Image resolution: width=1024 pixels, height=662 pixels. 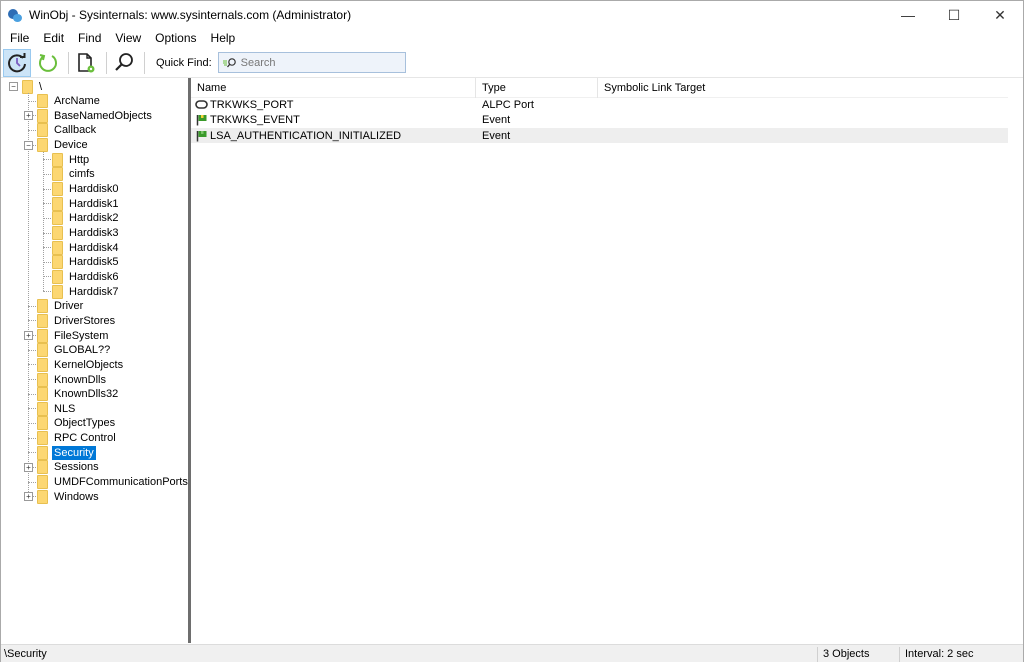 I want to click on tree-item-harddisk4: Harddisk4, so click(x=86, y=247).